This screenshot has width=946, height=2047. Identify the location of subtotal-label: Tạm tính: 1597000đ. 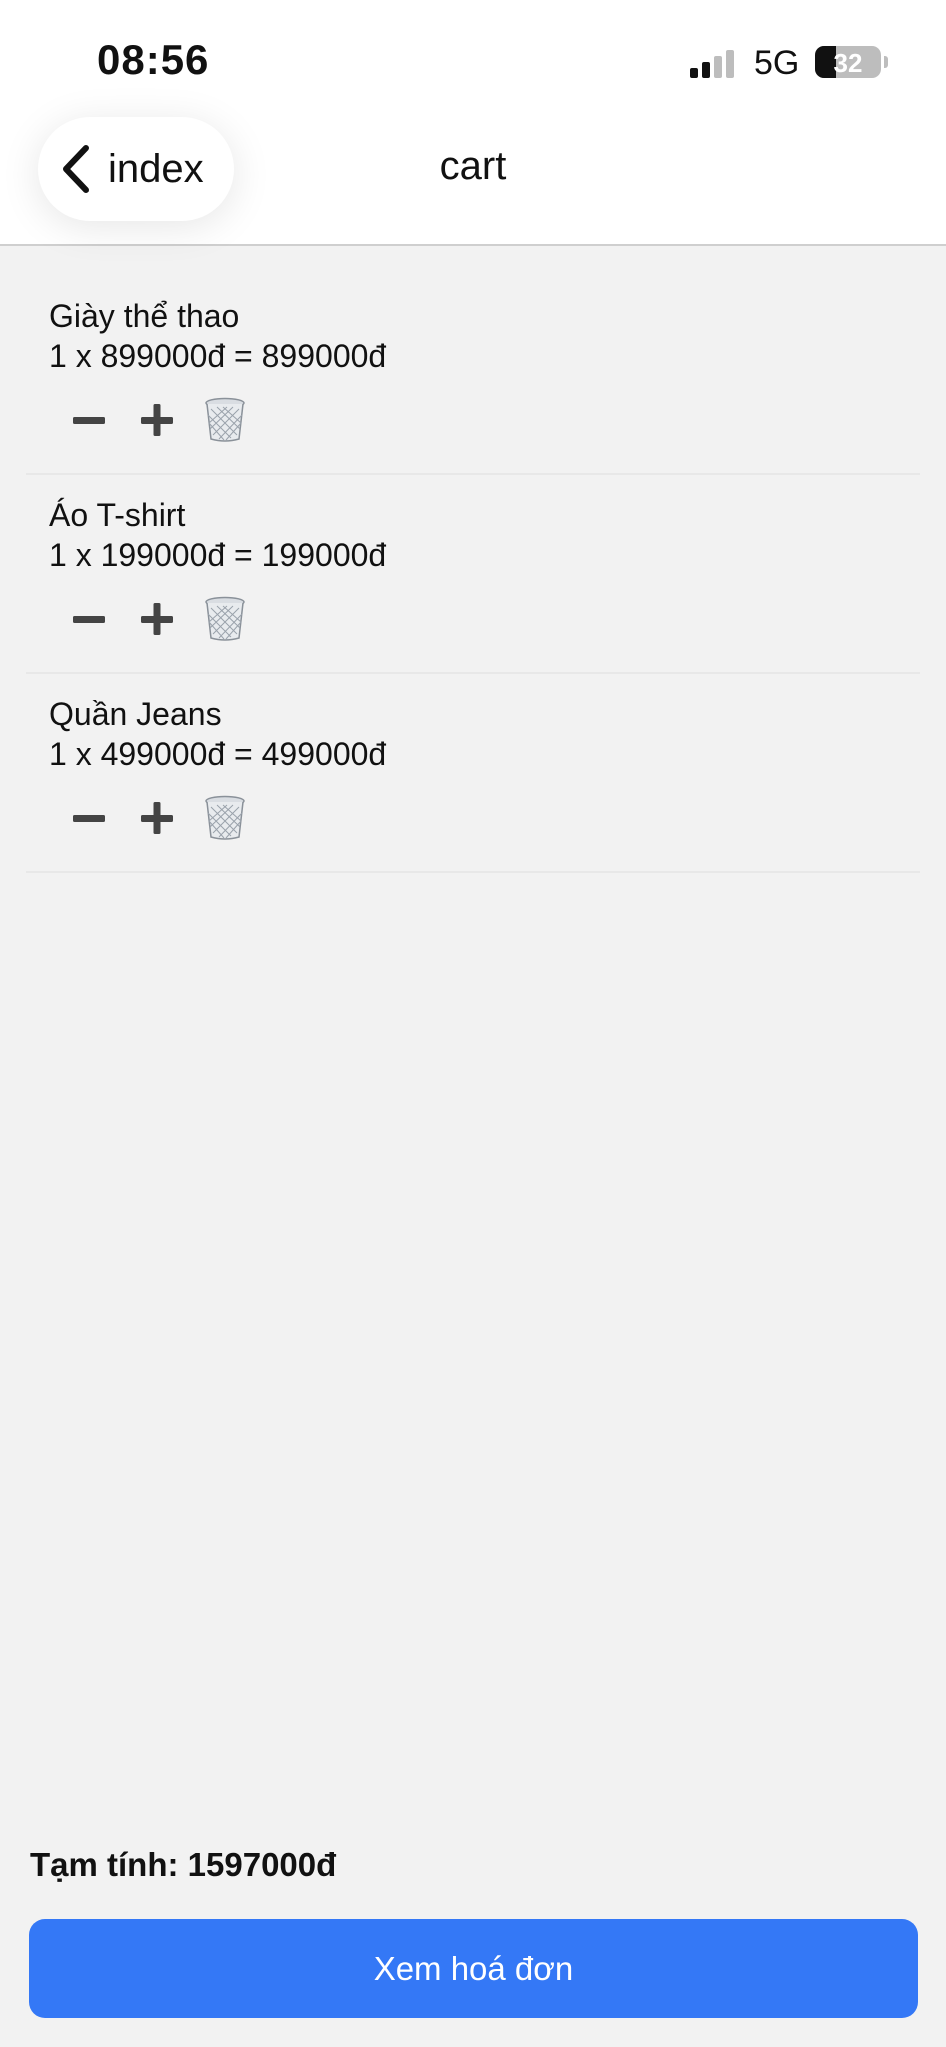
(183, 1864).